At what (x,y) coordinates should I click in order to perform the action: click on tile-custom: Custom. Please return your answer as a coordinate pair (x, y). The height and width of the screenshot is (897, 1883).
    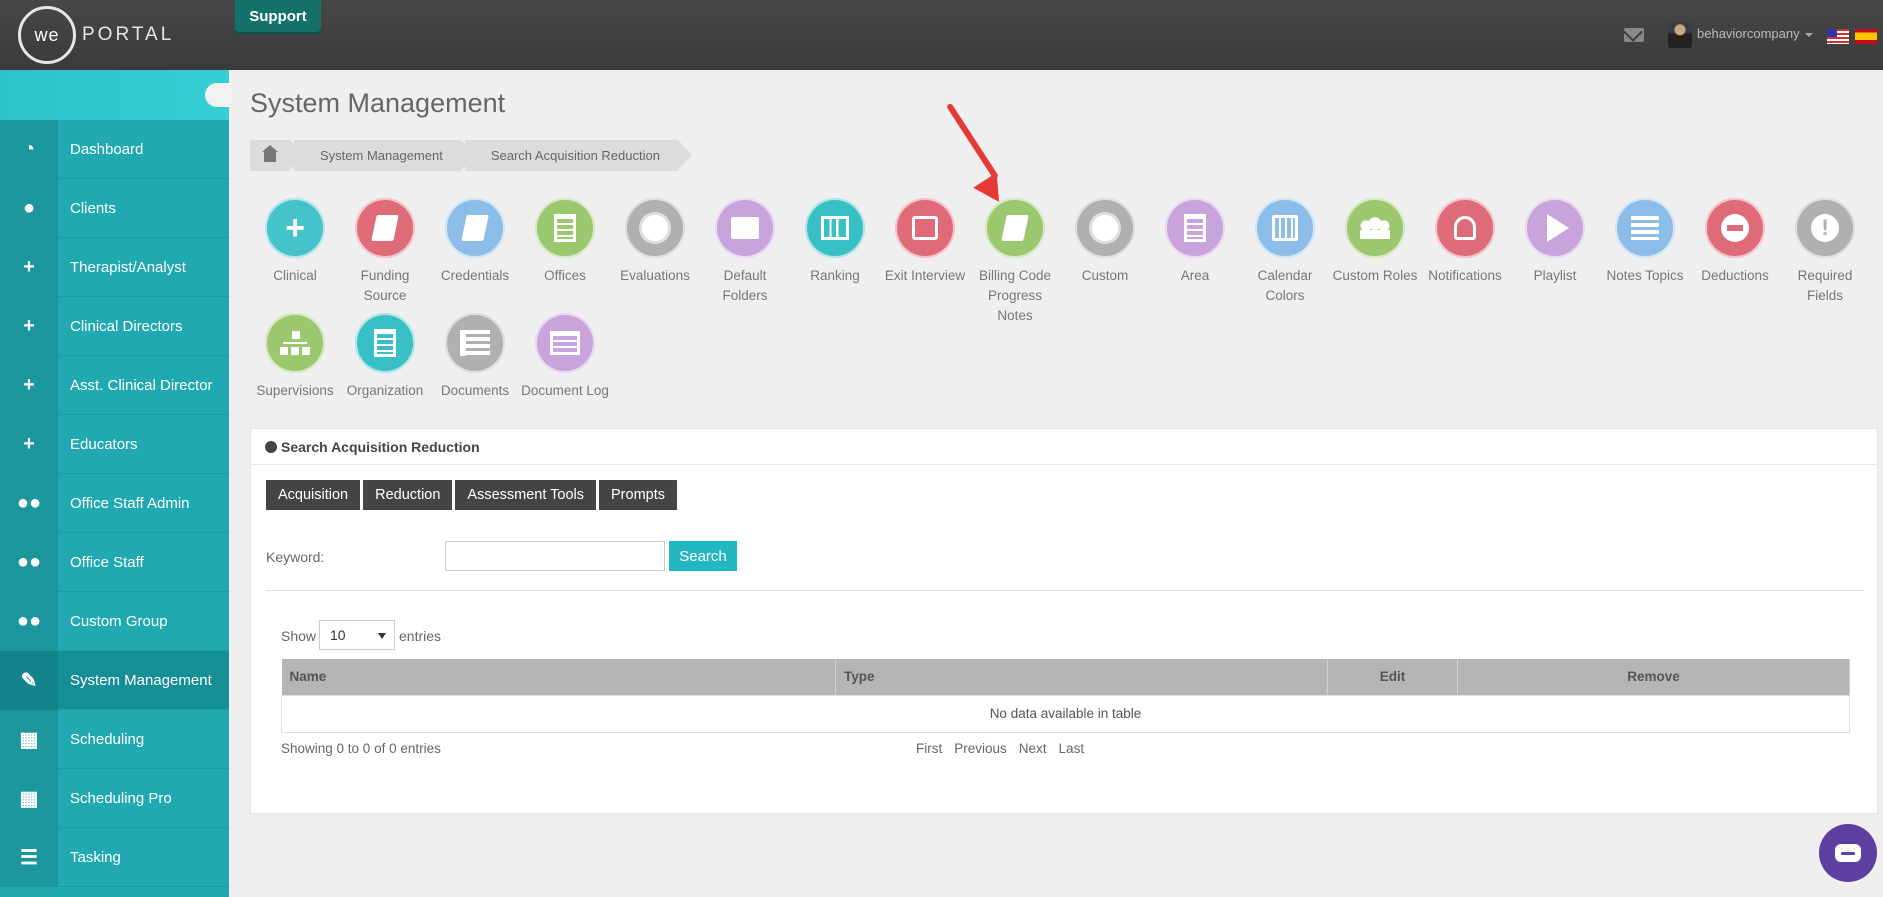
    Looking at the image, I should click on (1105, 242).